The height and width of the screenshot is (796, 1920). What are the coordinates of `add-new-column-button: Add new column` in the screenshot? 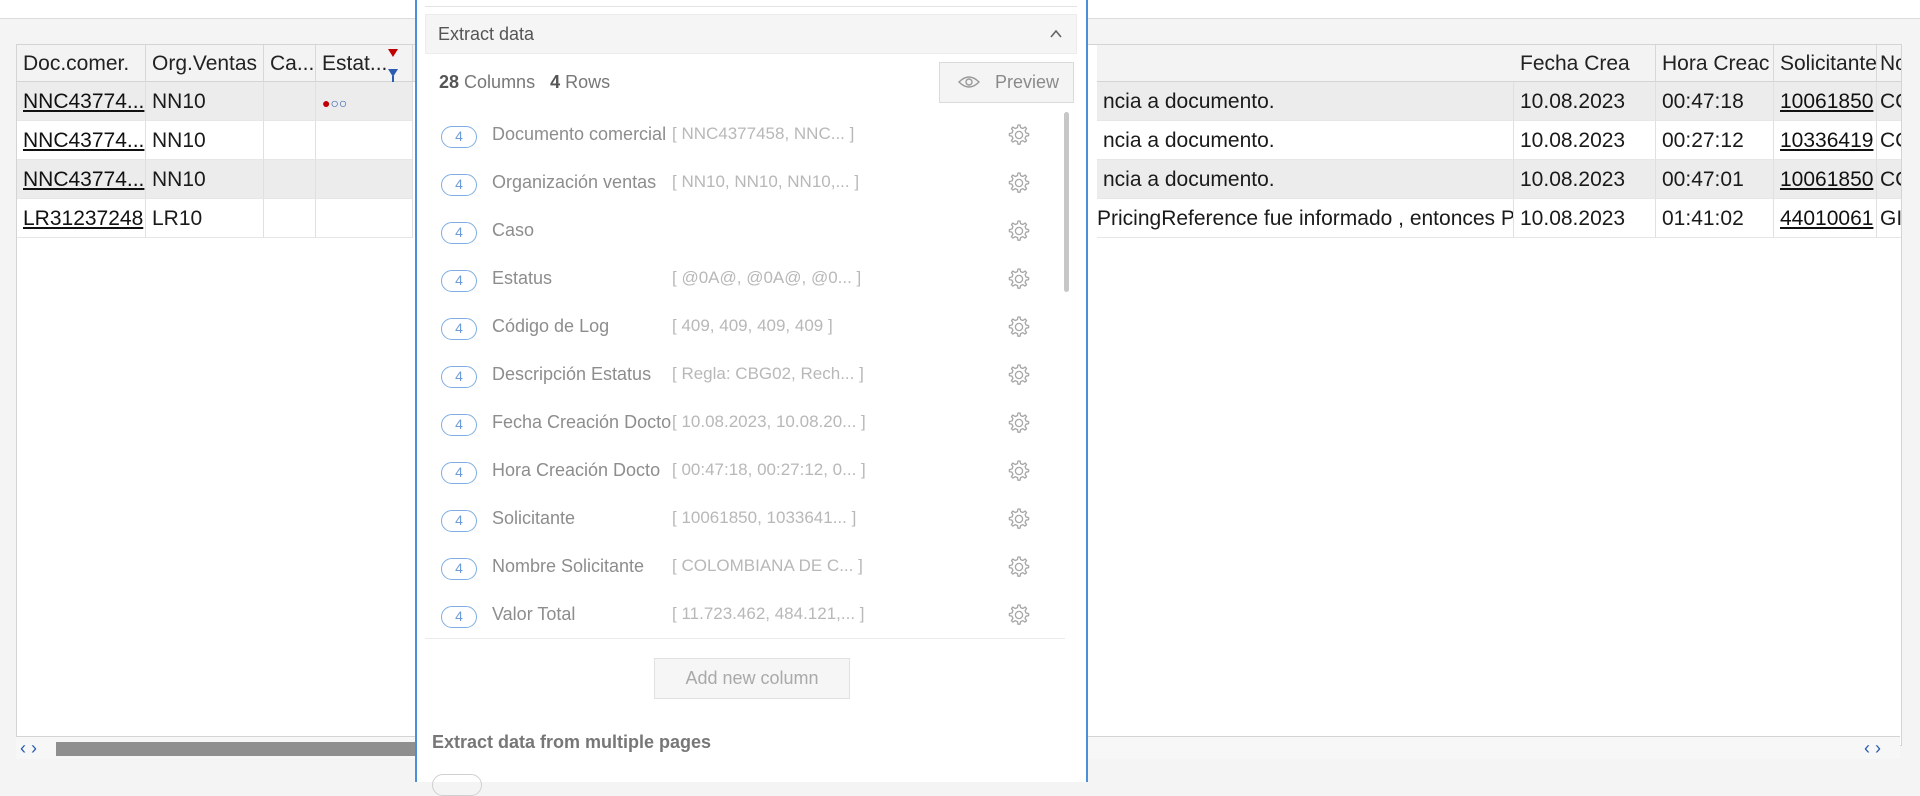 It's located at (752, 678).